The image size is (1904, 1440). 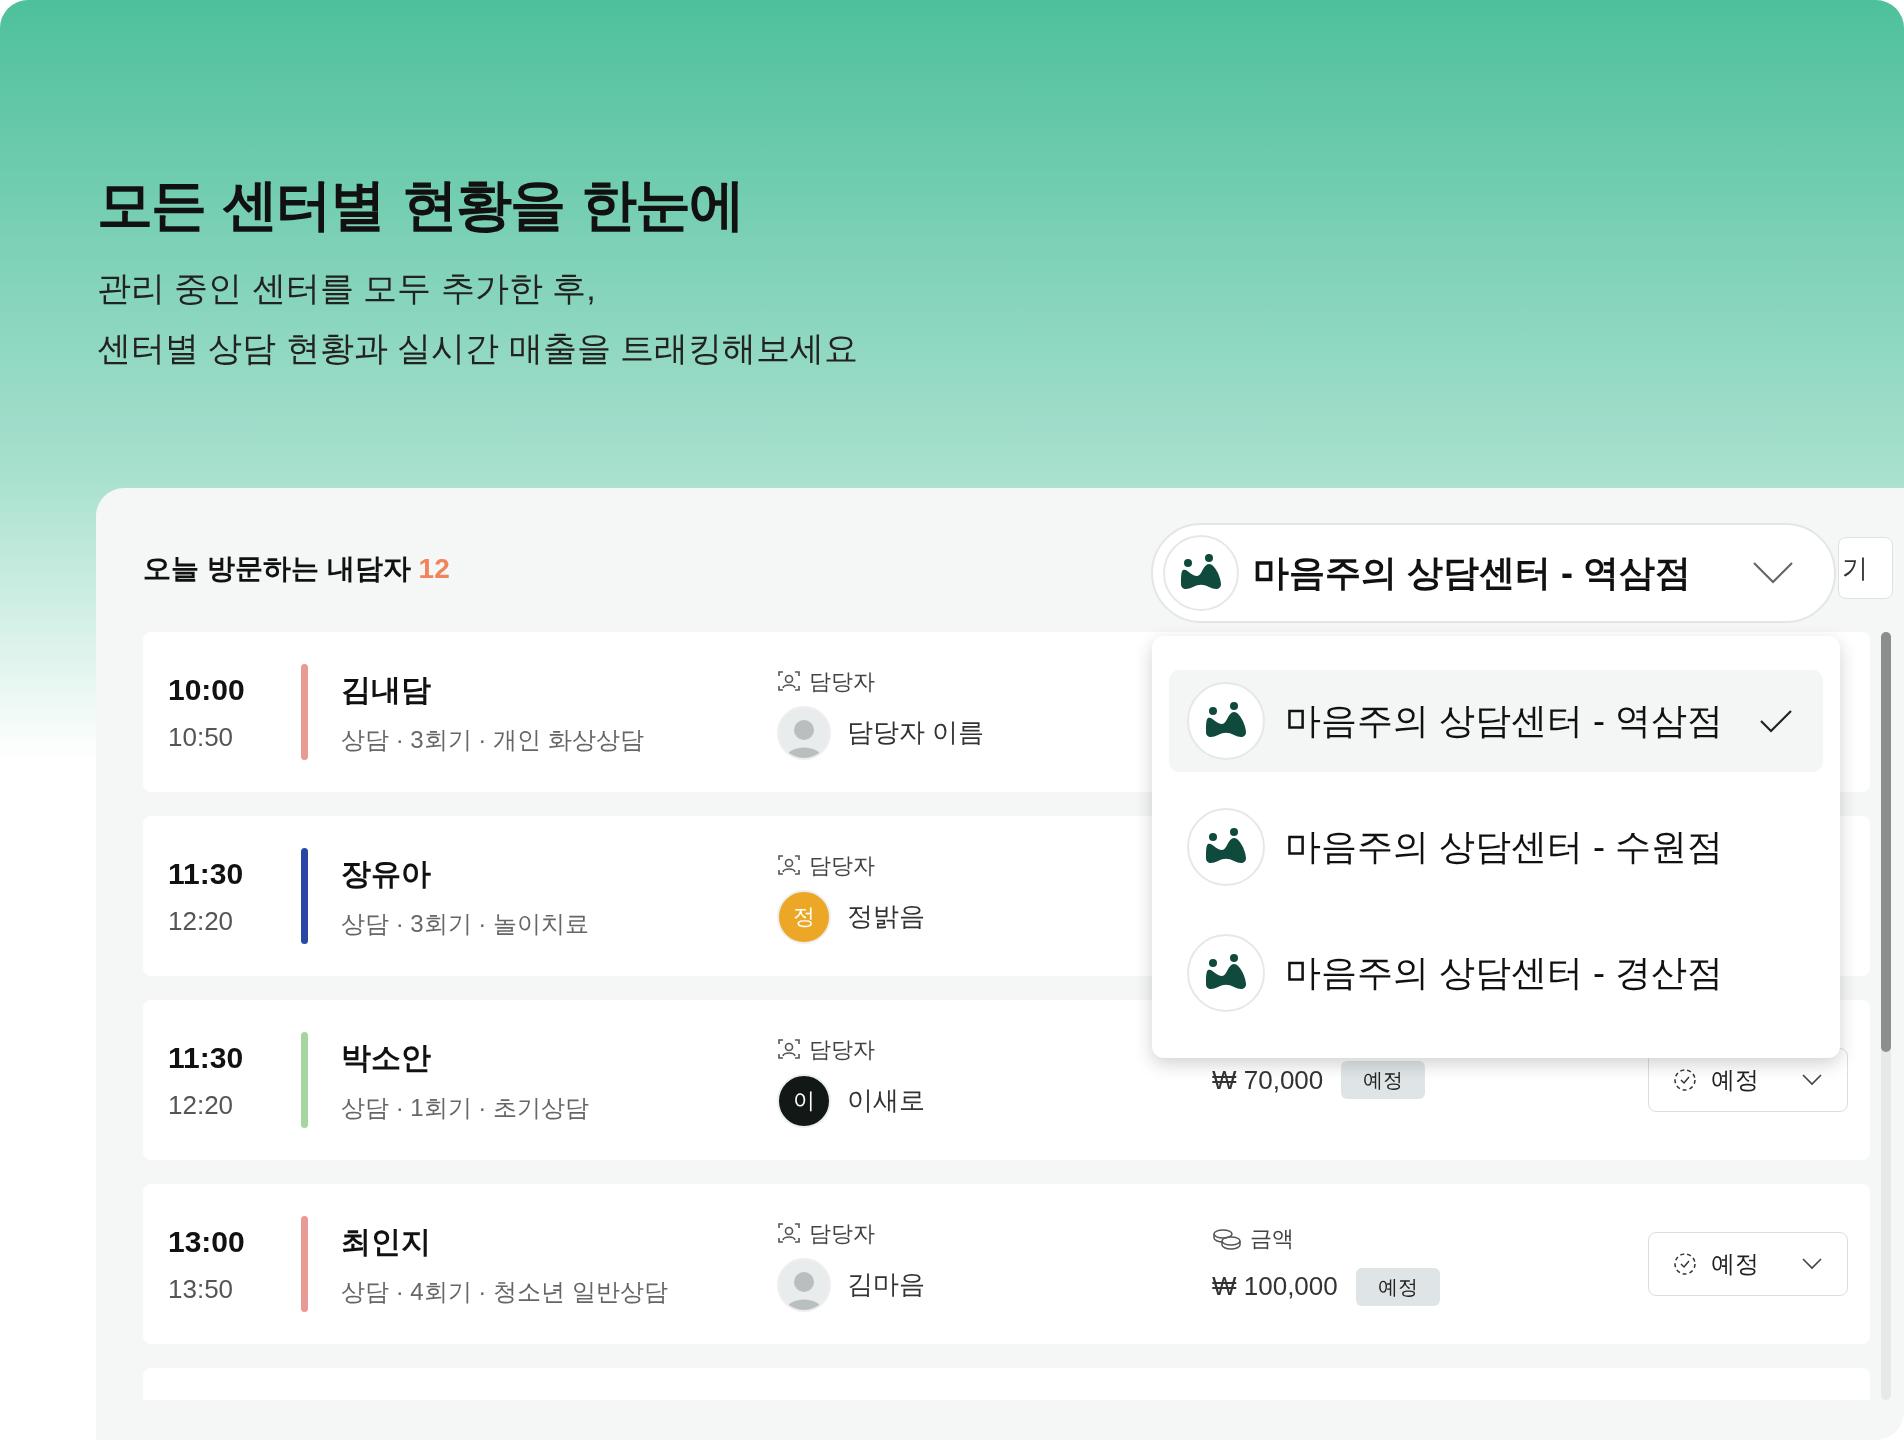 What do you see at coordinates (804, 916) in the screenshot?
I see `avatar-initial: 정` at bounding box center [804, 916].